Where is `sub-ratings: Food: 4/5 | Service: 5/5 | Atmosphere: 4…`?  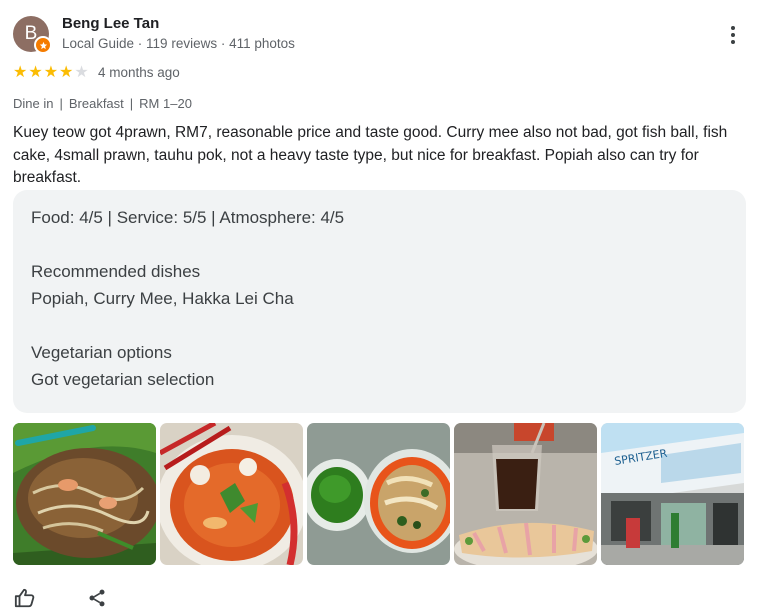
sub-ratings: Food: 4/5 | Service: 5/5 | Atmosphere: 4… is located at coordinates (188, 217).